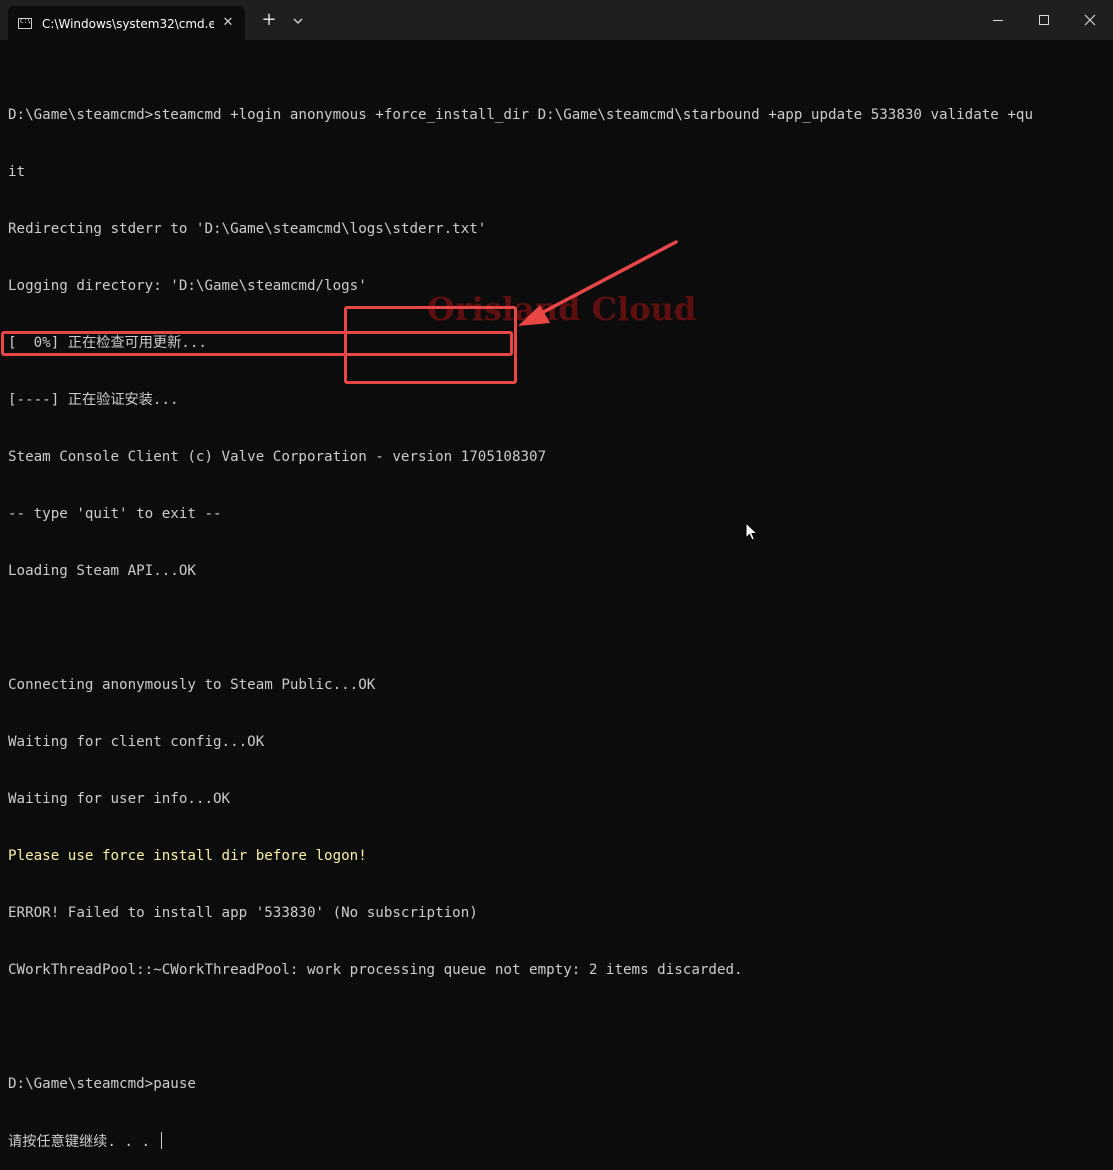  Describe the element at coordinates (161, 1140) in the screenshot. I see `text-cursor` at that location.